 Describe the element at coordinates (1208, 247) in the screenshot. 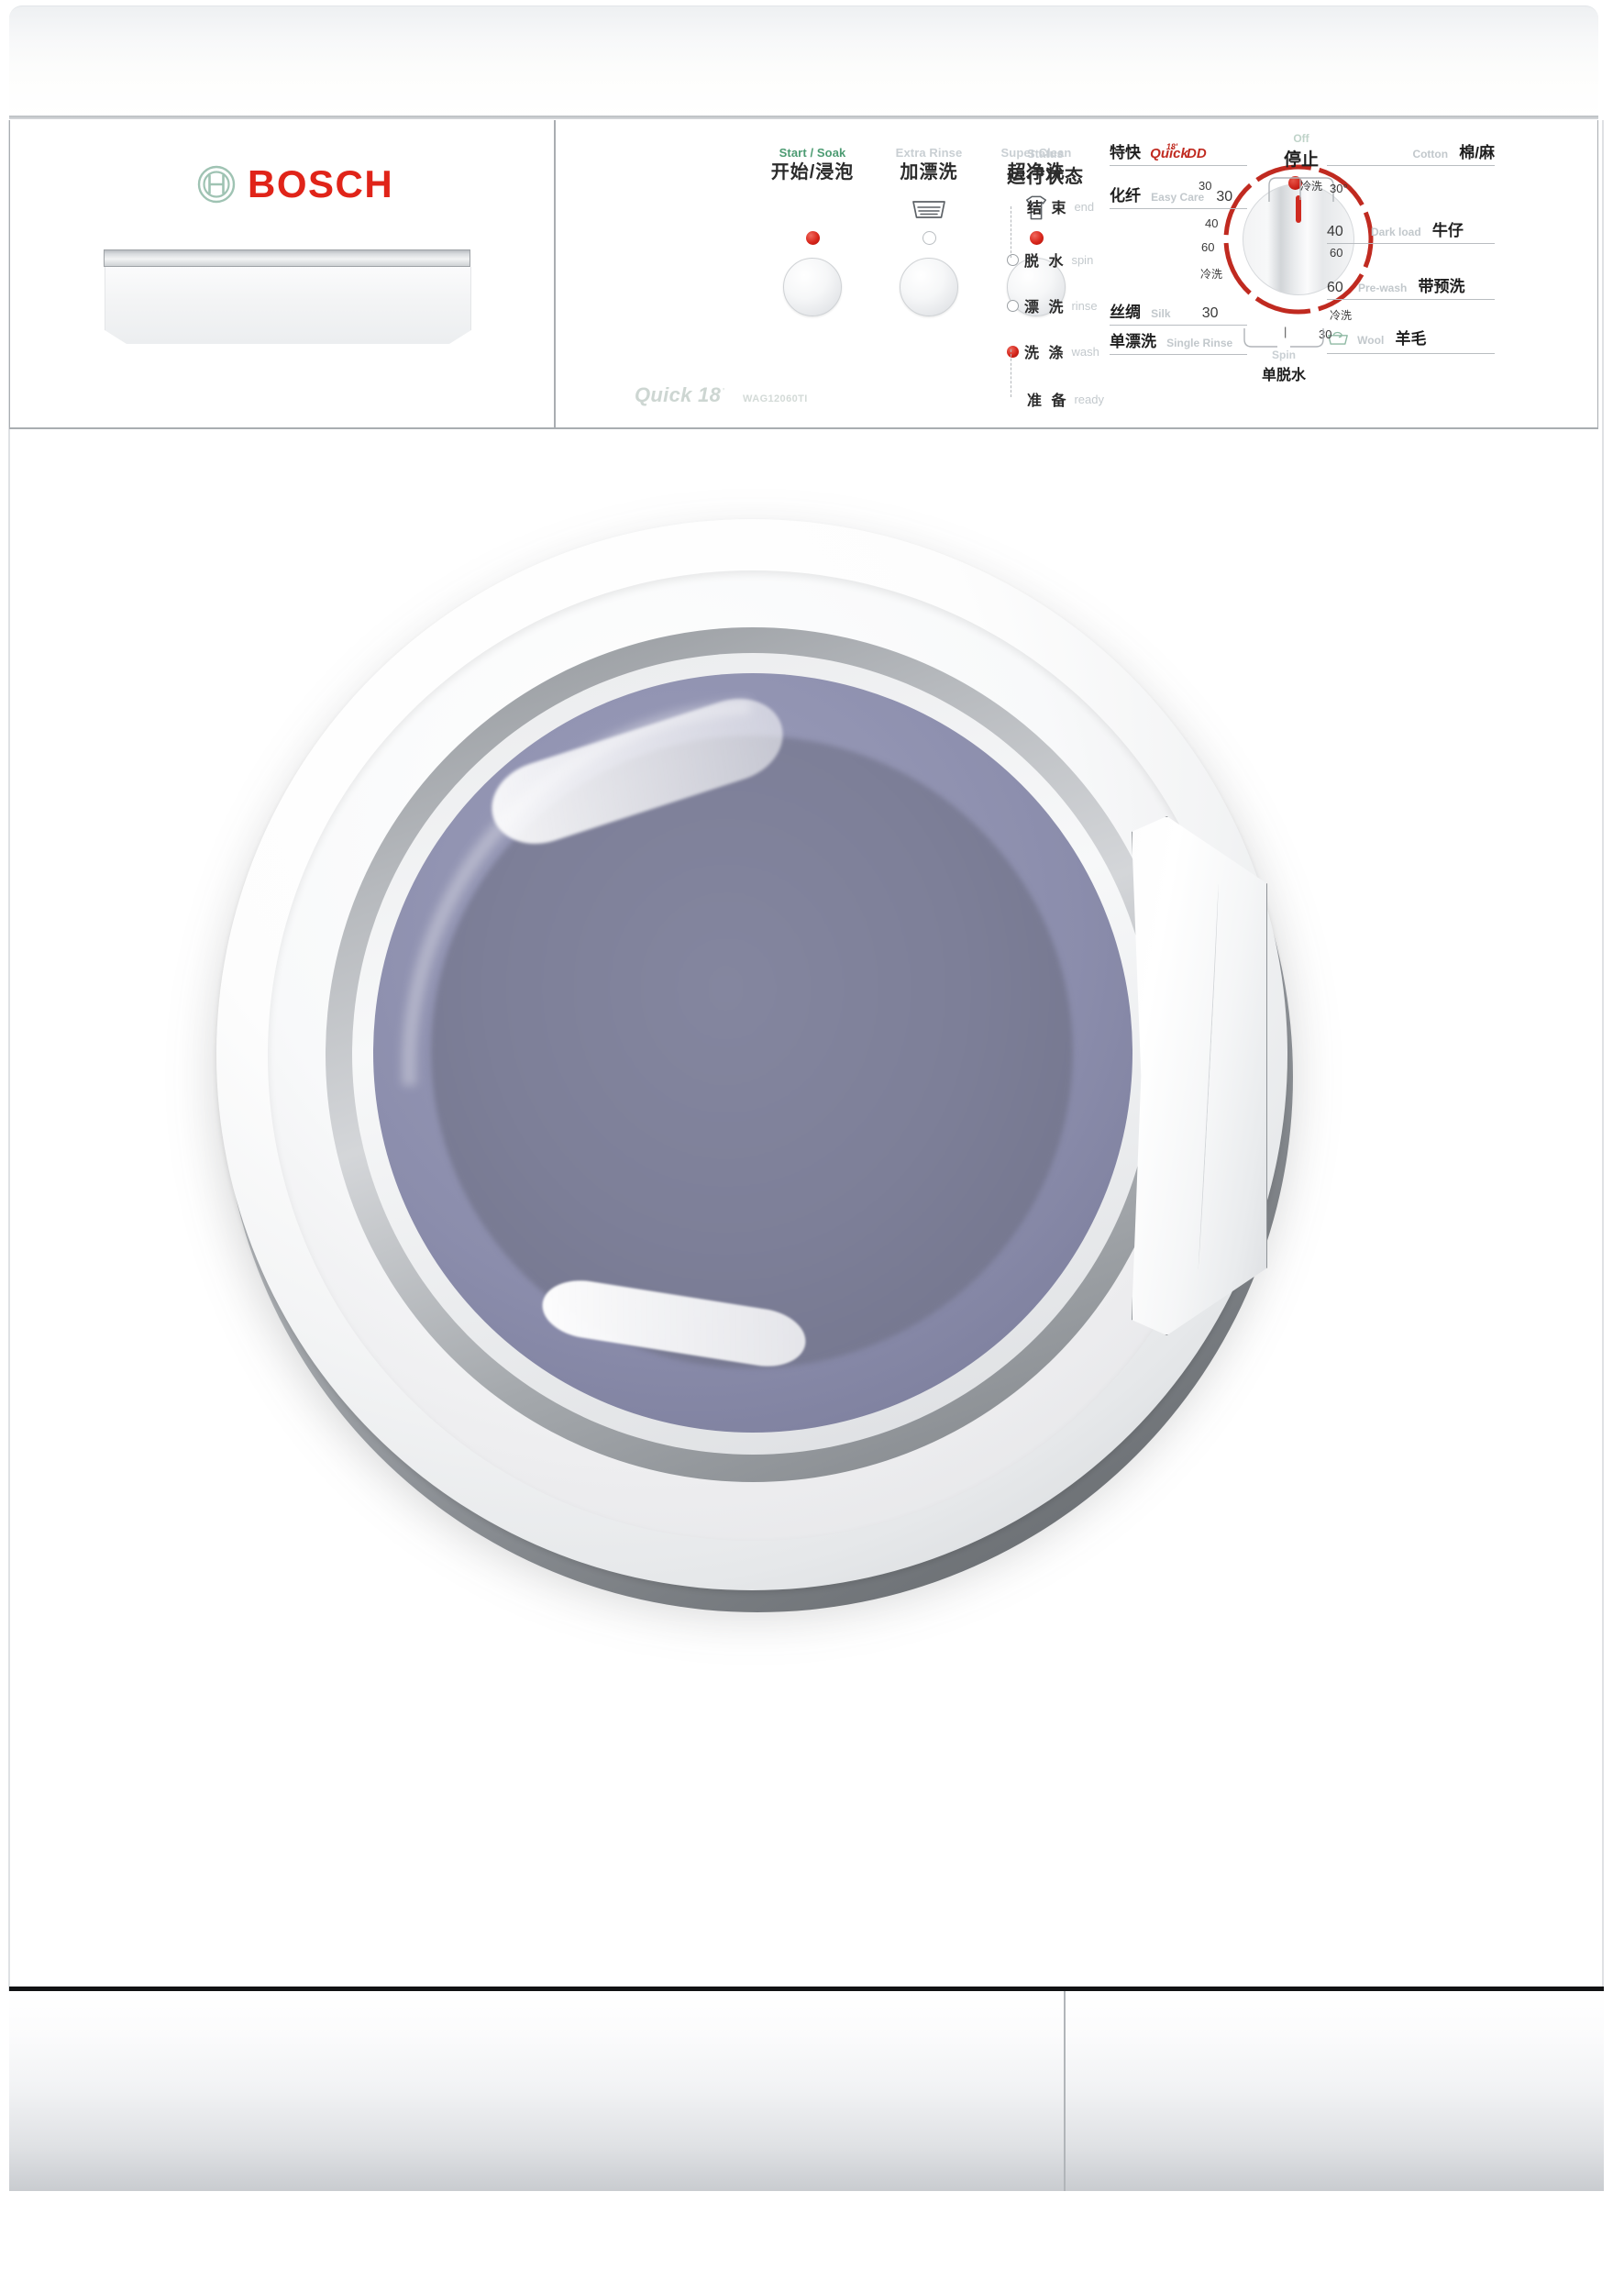

I see `dial-tick-left-60: 60` at that location.